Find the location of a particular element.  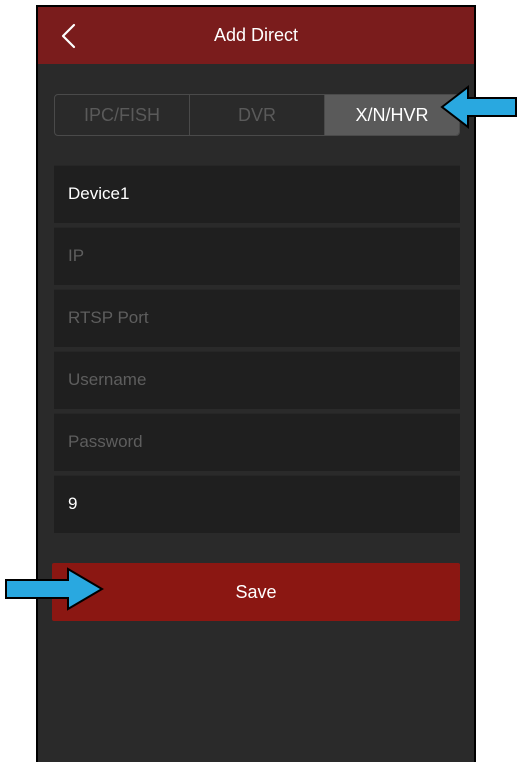

header-bar: Add Direct is located at coordinates (256, 35).